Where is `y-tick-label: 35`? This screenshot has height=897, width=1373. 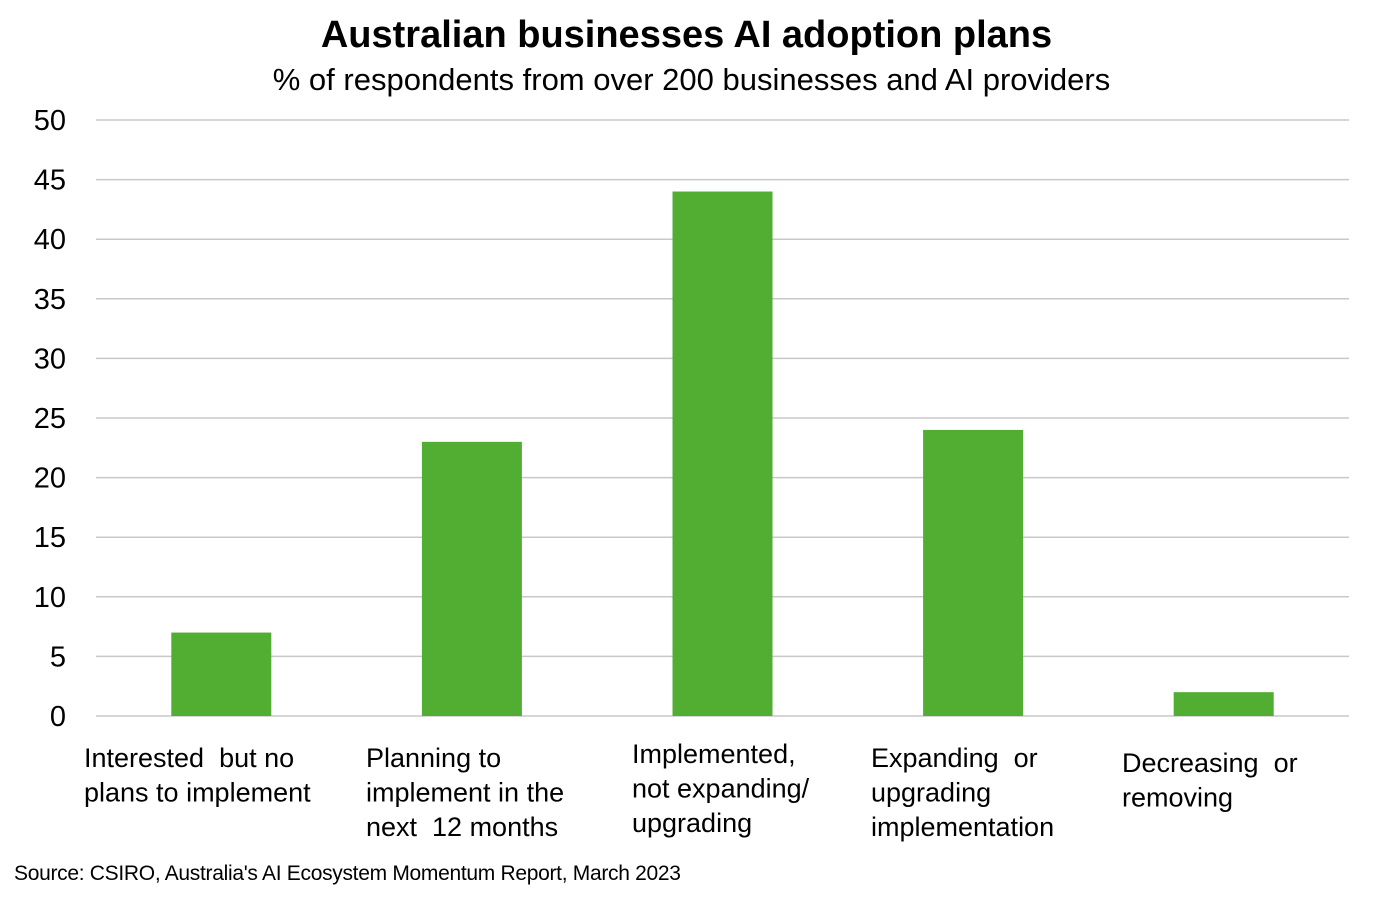
y-tick-label: 35 is located at coordinates (50, 300).